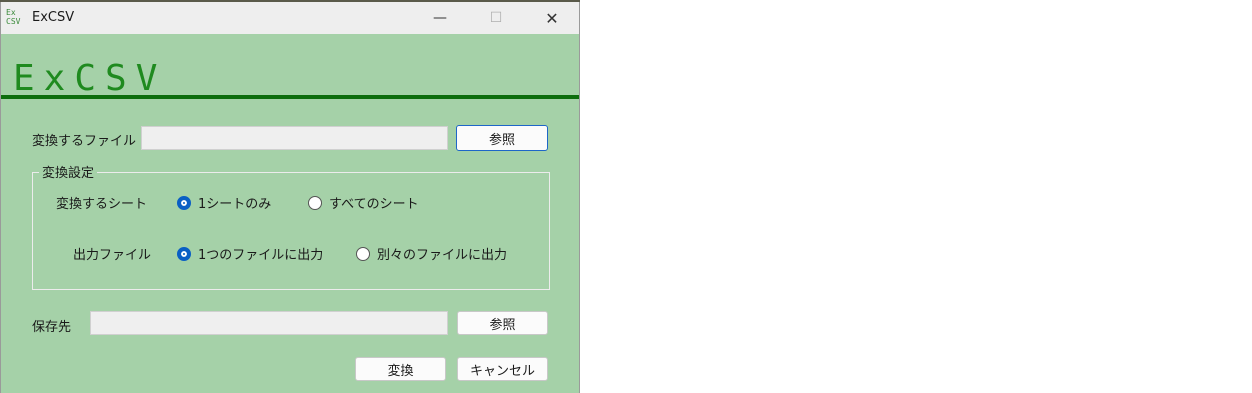 The image size is (1252, 393). Describe the element at coordinates (52, 327) in the screenshot. I see `destination-label: 保存先` at that location.